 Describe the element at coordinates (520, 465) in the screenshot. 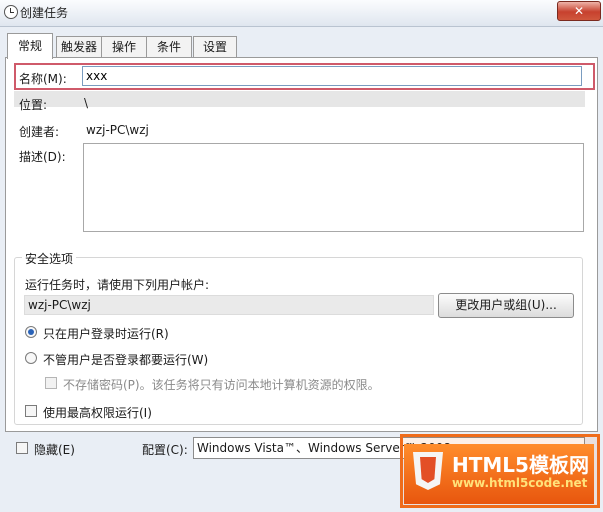

I see `watermark-title: HTML5模板网` at that location.